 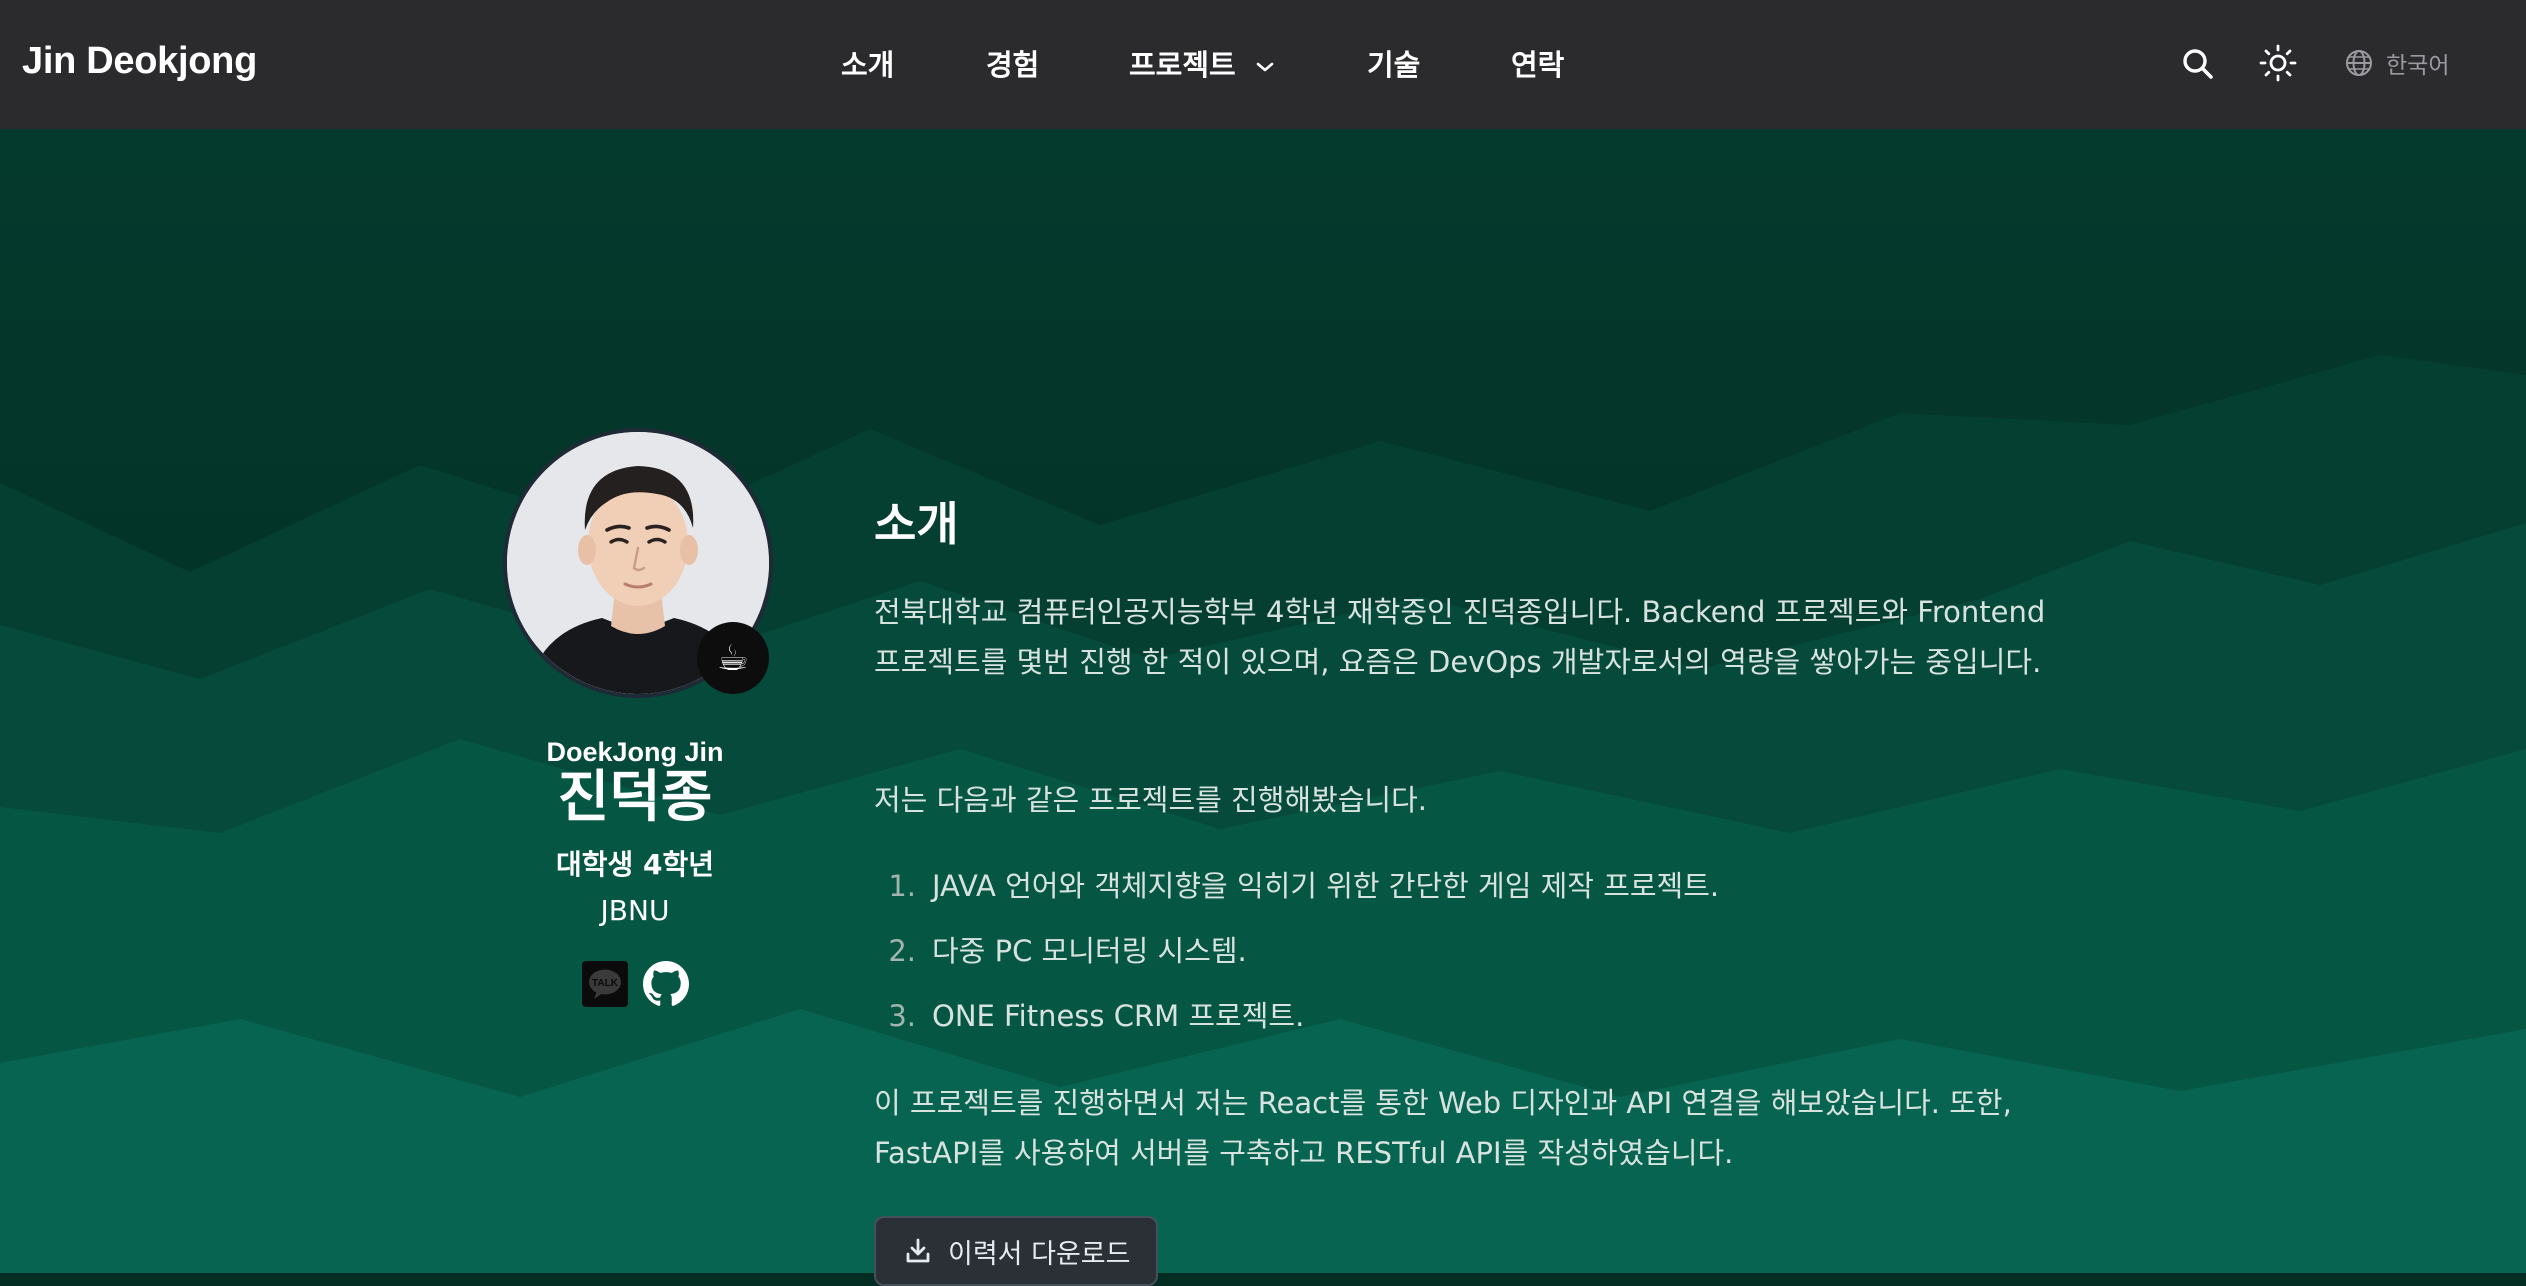 What do you see at coordinates (2359, 63) in the screenshot?
I see `globe-icon` at bounding box center [2359, 63].